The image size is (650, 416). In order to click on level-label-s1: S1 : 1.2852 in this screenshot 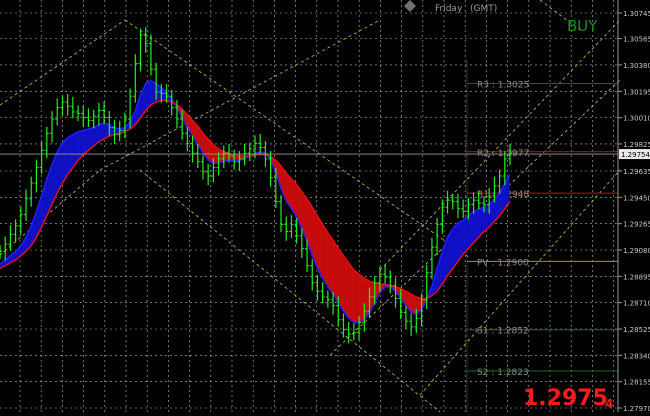, I will do `click(503, 332)`.